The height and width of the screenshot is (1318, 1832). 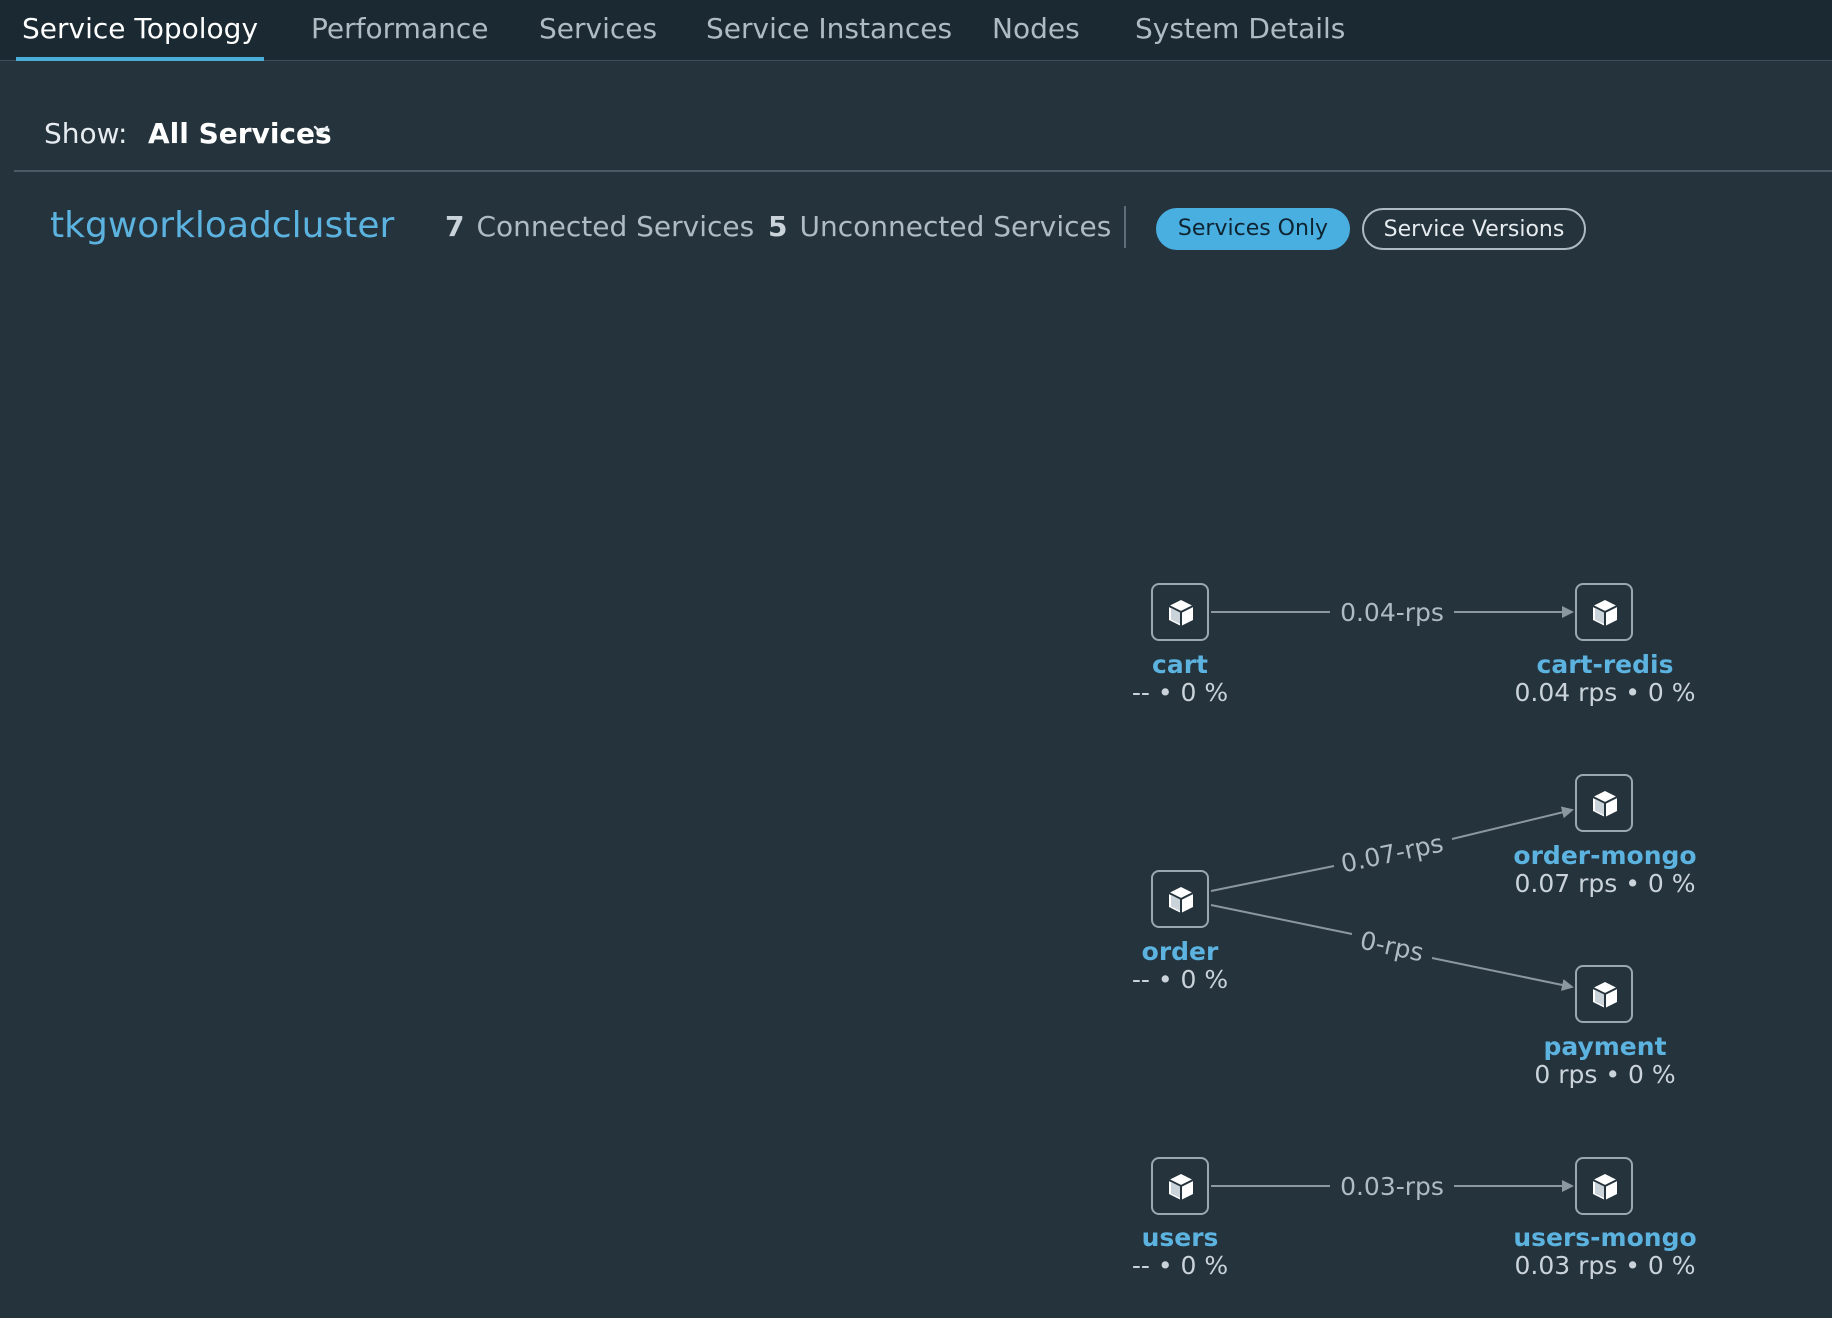 I want to click on node-payment, so click(x=1604, y=994).